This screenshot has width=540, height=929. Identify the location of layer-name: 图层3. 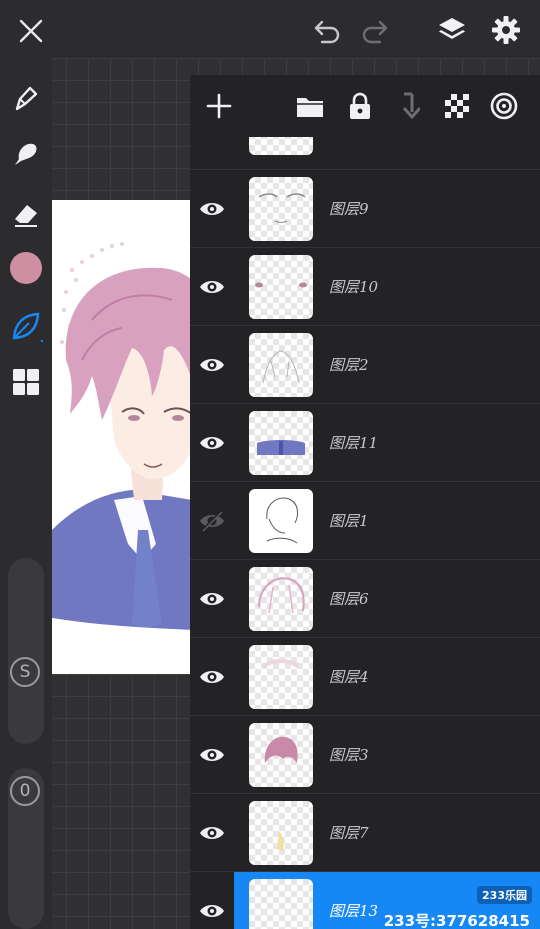
(349, 755).